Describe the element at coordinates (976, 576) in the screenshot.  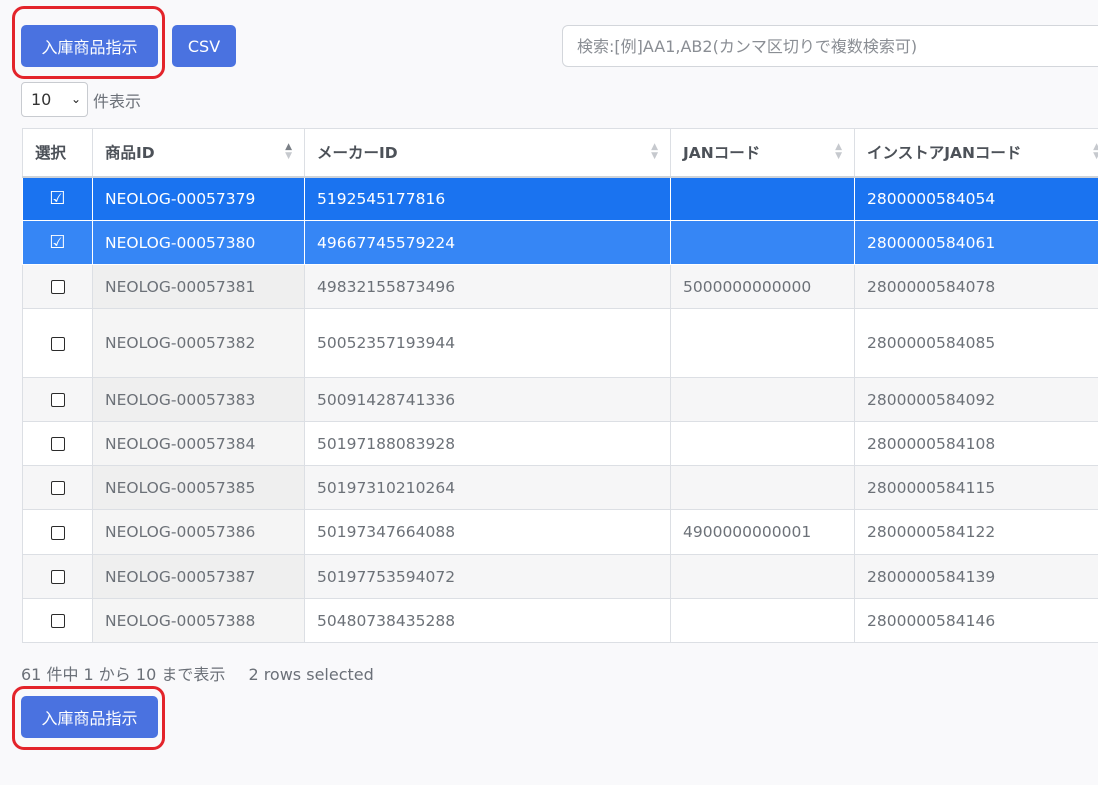
I see `cell-instore-jan-code: 2800000584139` at that location.